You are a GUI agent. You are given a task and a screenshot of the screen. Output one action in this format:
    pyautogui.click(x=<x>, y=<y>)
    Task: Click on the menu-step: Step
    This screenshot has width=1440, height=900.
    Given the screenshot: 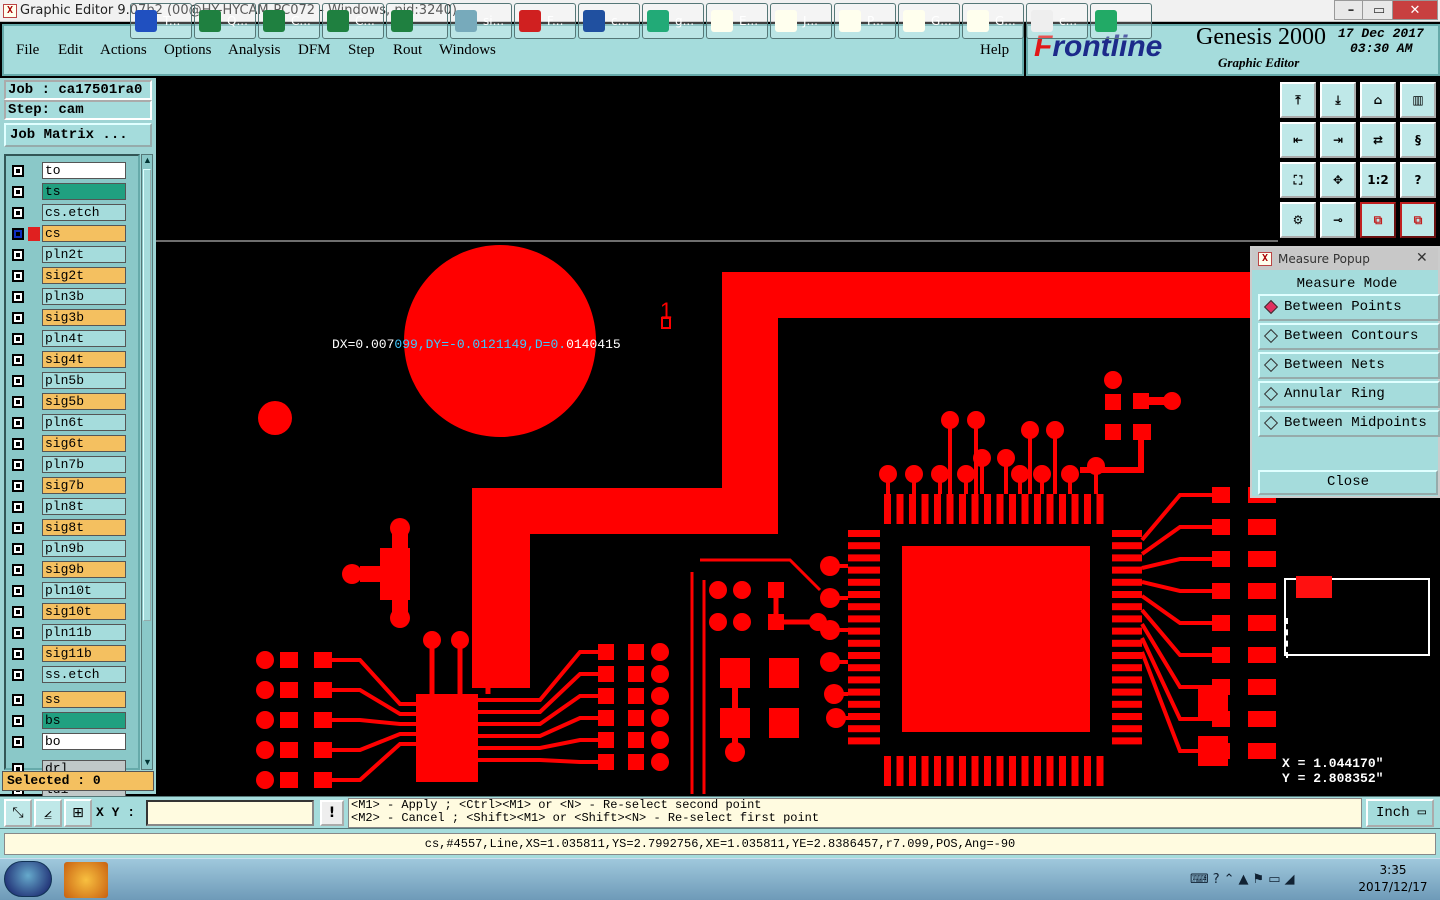 What is the action you would take?
    pyautogui.click(x=361, y=50)
    